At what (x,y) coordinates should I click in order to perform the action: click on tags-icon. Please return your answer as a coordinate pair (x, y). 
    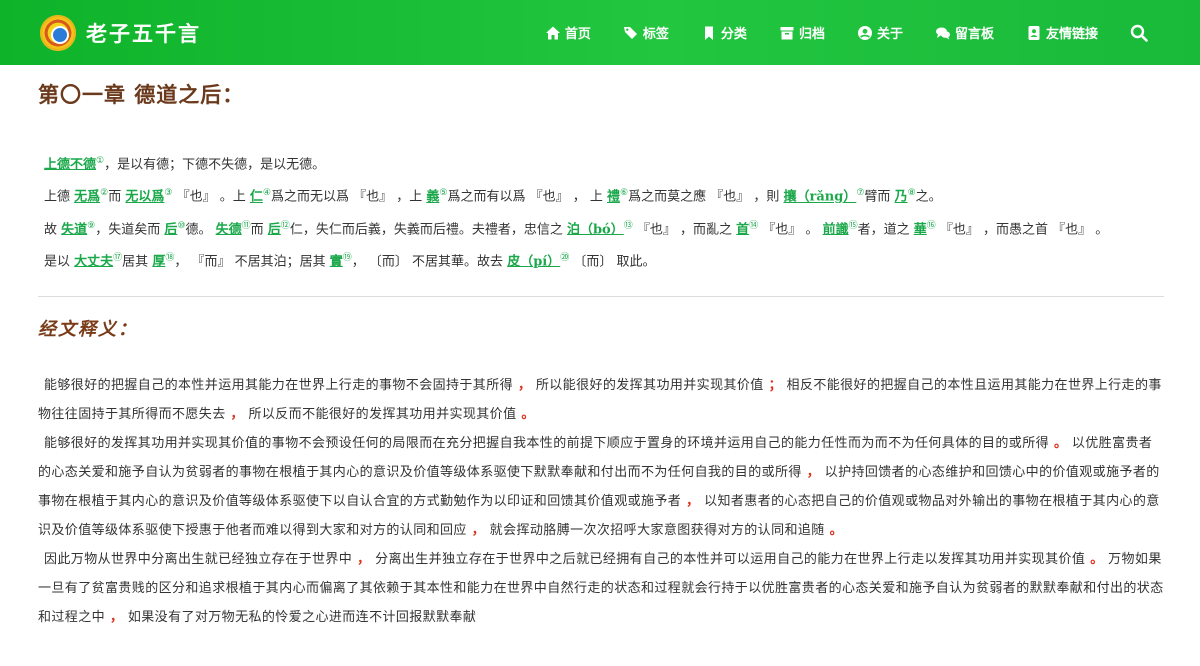
    Looking at the image, I should click on (630, 32).